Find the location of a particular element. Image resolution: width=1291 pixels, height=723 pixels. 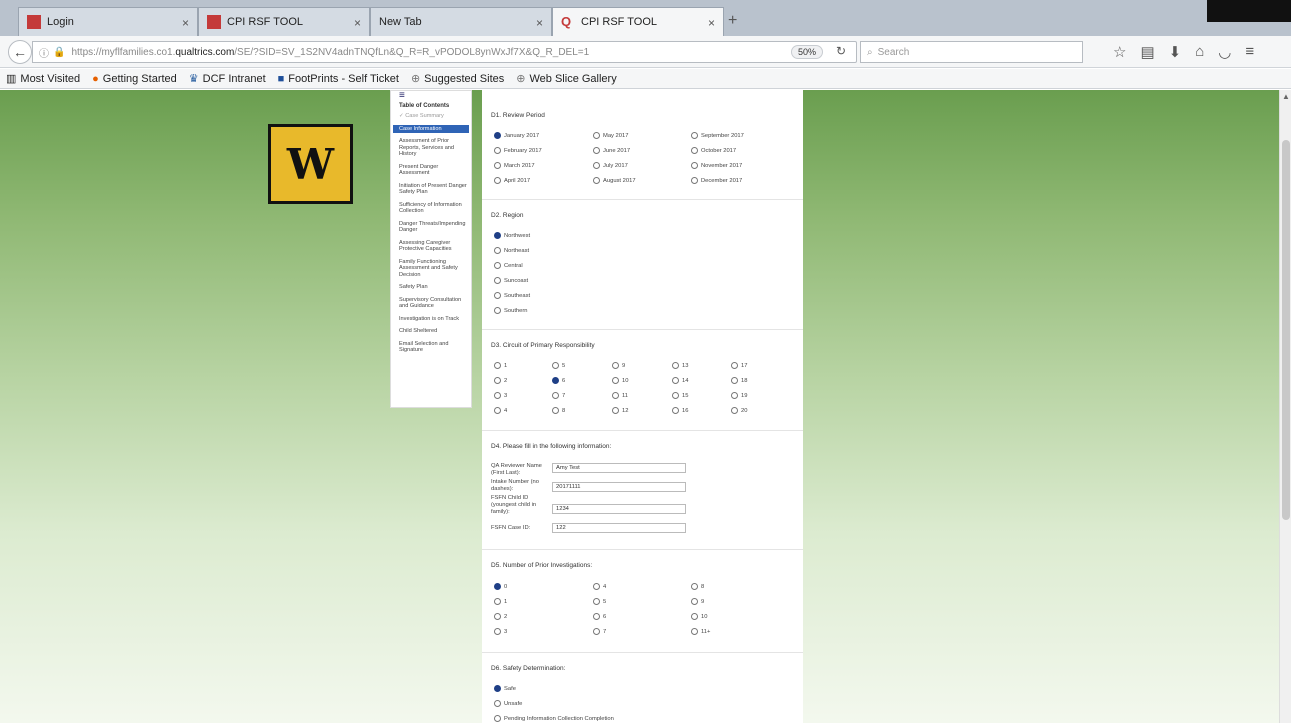

menu-icon: ≡ is located at coordinates (1249, 52).